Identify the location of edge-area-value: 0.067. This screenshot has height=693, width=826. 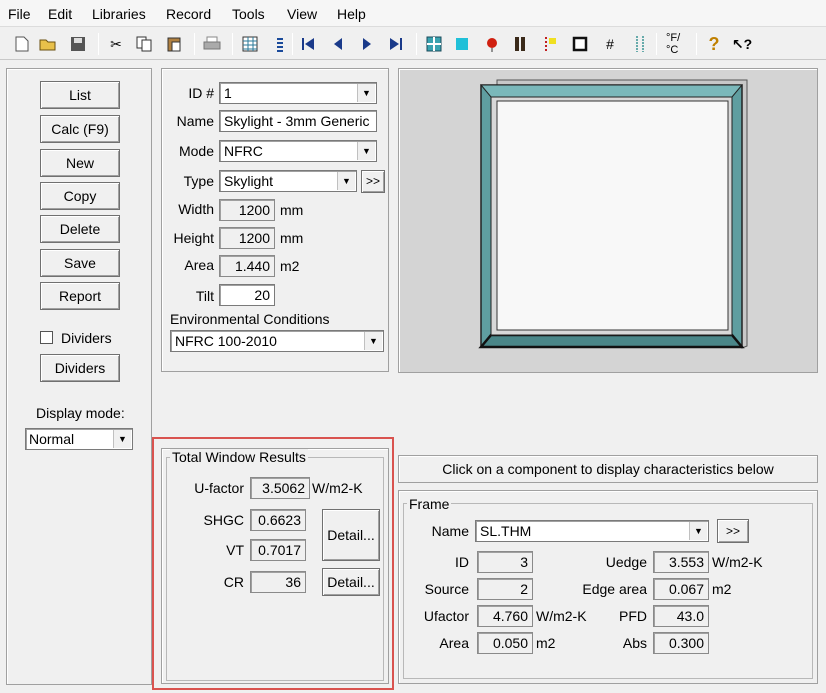
(681, 589).